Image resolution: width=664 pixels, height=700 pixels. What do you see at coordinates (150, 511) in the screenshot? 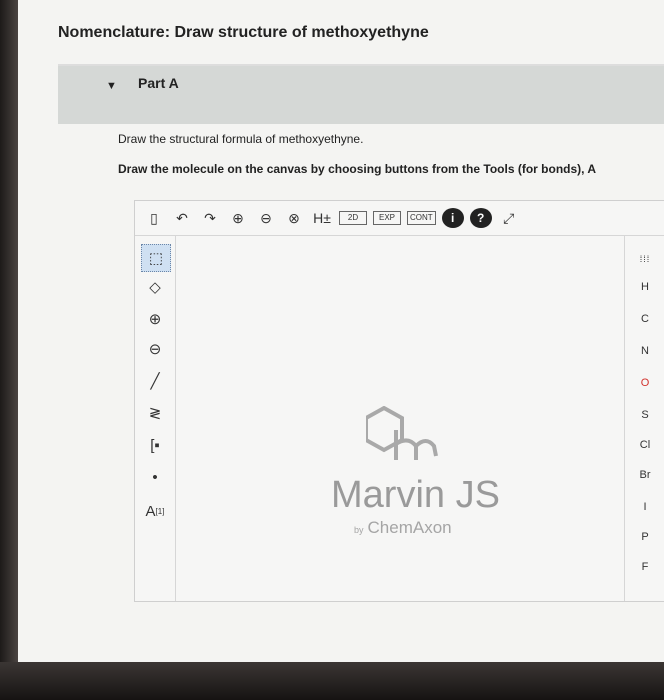
I see `atom-map-label: A` at bounding box center [150, 511].